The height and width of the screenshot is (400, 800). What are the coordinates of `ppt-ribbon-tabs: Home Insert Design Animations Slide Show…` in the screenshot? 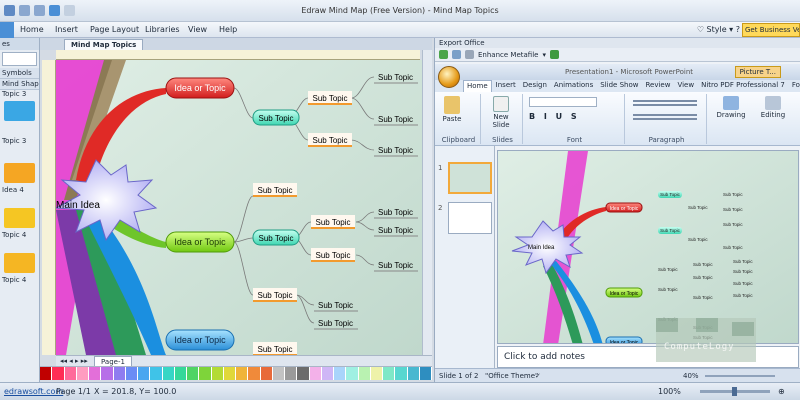 It's located at (617, 86).